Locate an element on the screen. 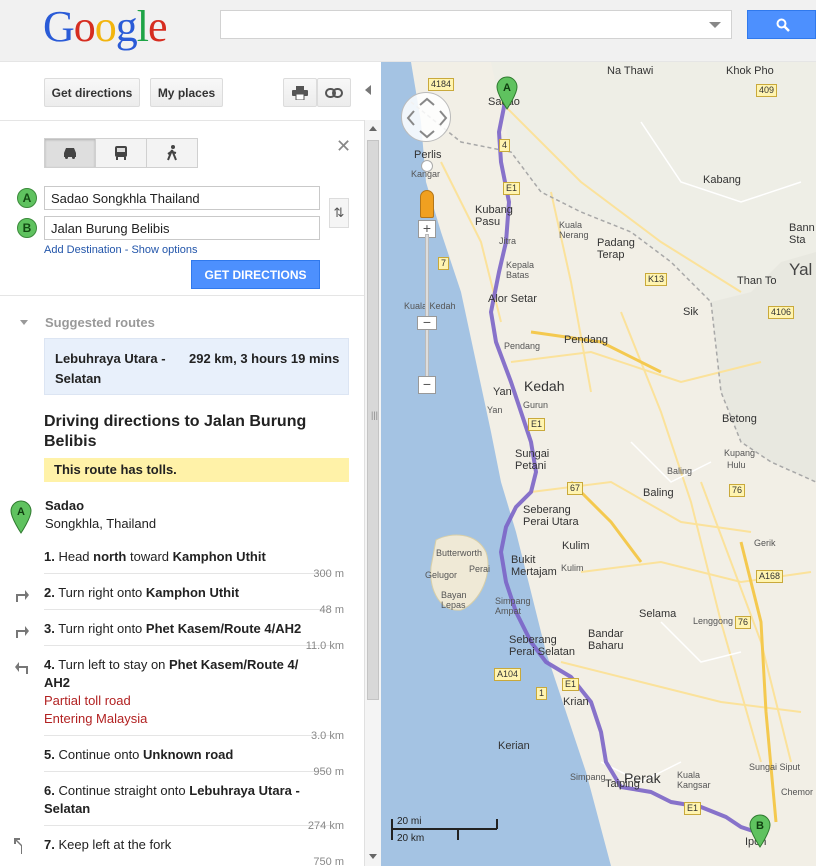  map-label: Padang Terap is located at coordinates (616, 249).